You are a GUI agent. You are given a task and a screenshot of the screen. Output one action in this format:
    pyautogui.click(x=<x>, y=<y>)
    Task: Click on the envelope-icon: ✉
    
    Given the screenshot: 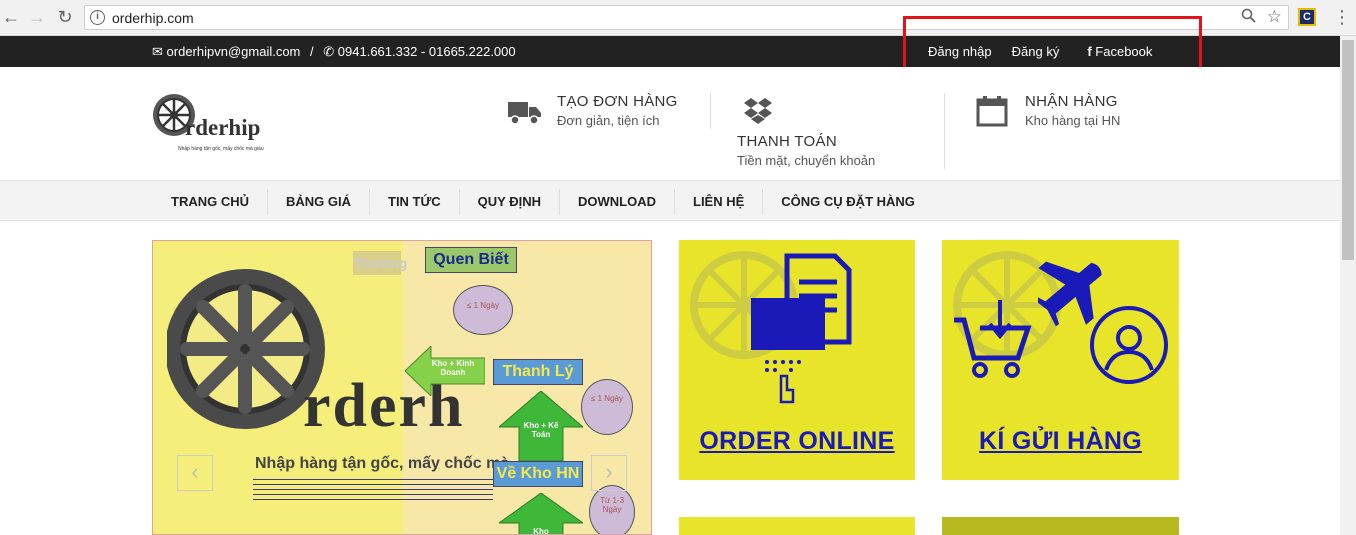 What is the action you would take?
    pyautogui.click(x=157, y=51)
    